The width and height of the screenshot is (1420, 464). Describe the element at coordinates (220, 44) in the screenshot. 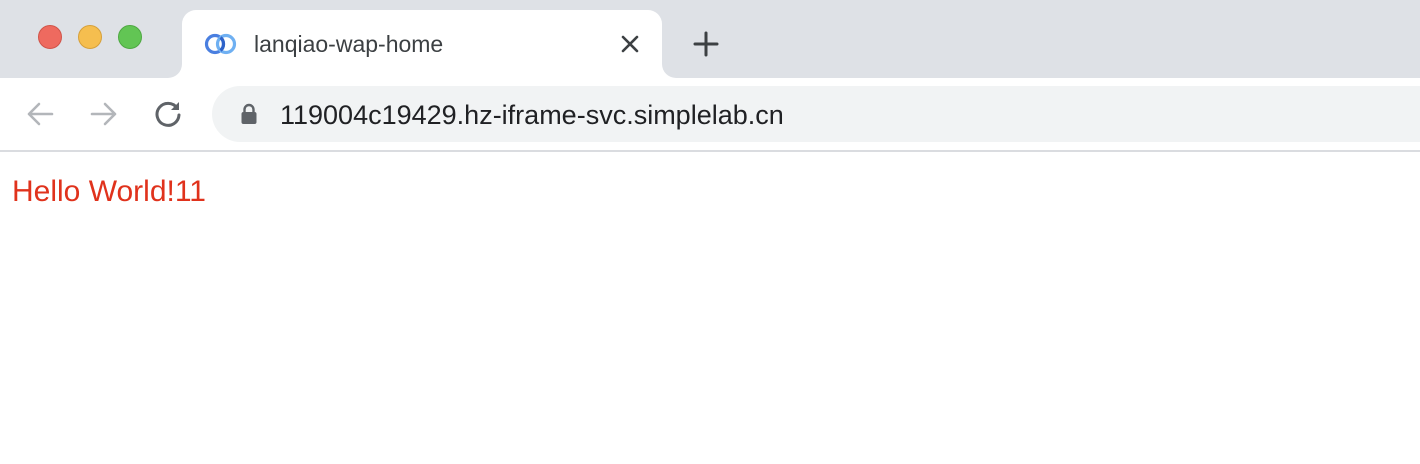

I see `lanqiao-logo-icon` at that location.